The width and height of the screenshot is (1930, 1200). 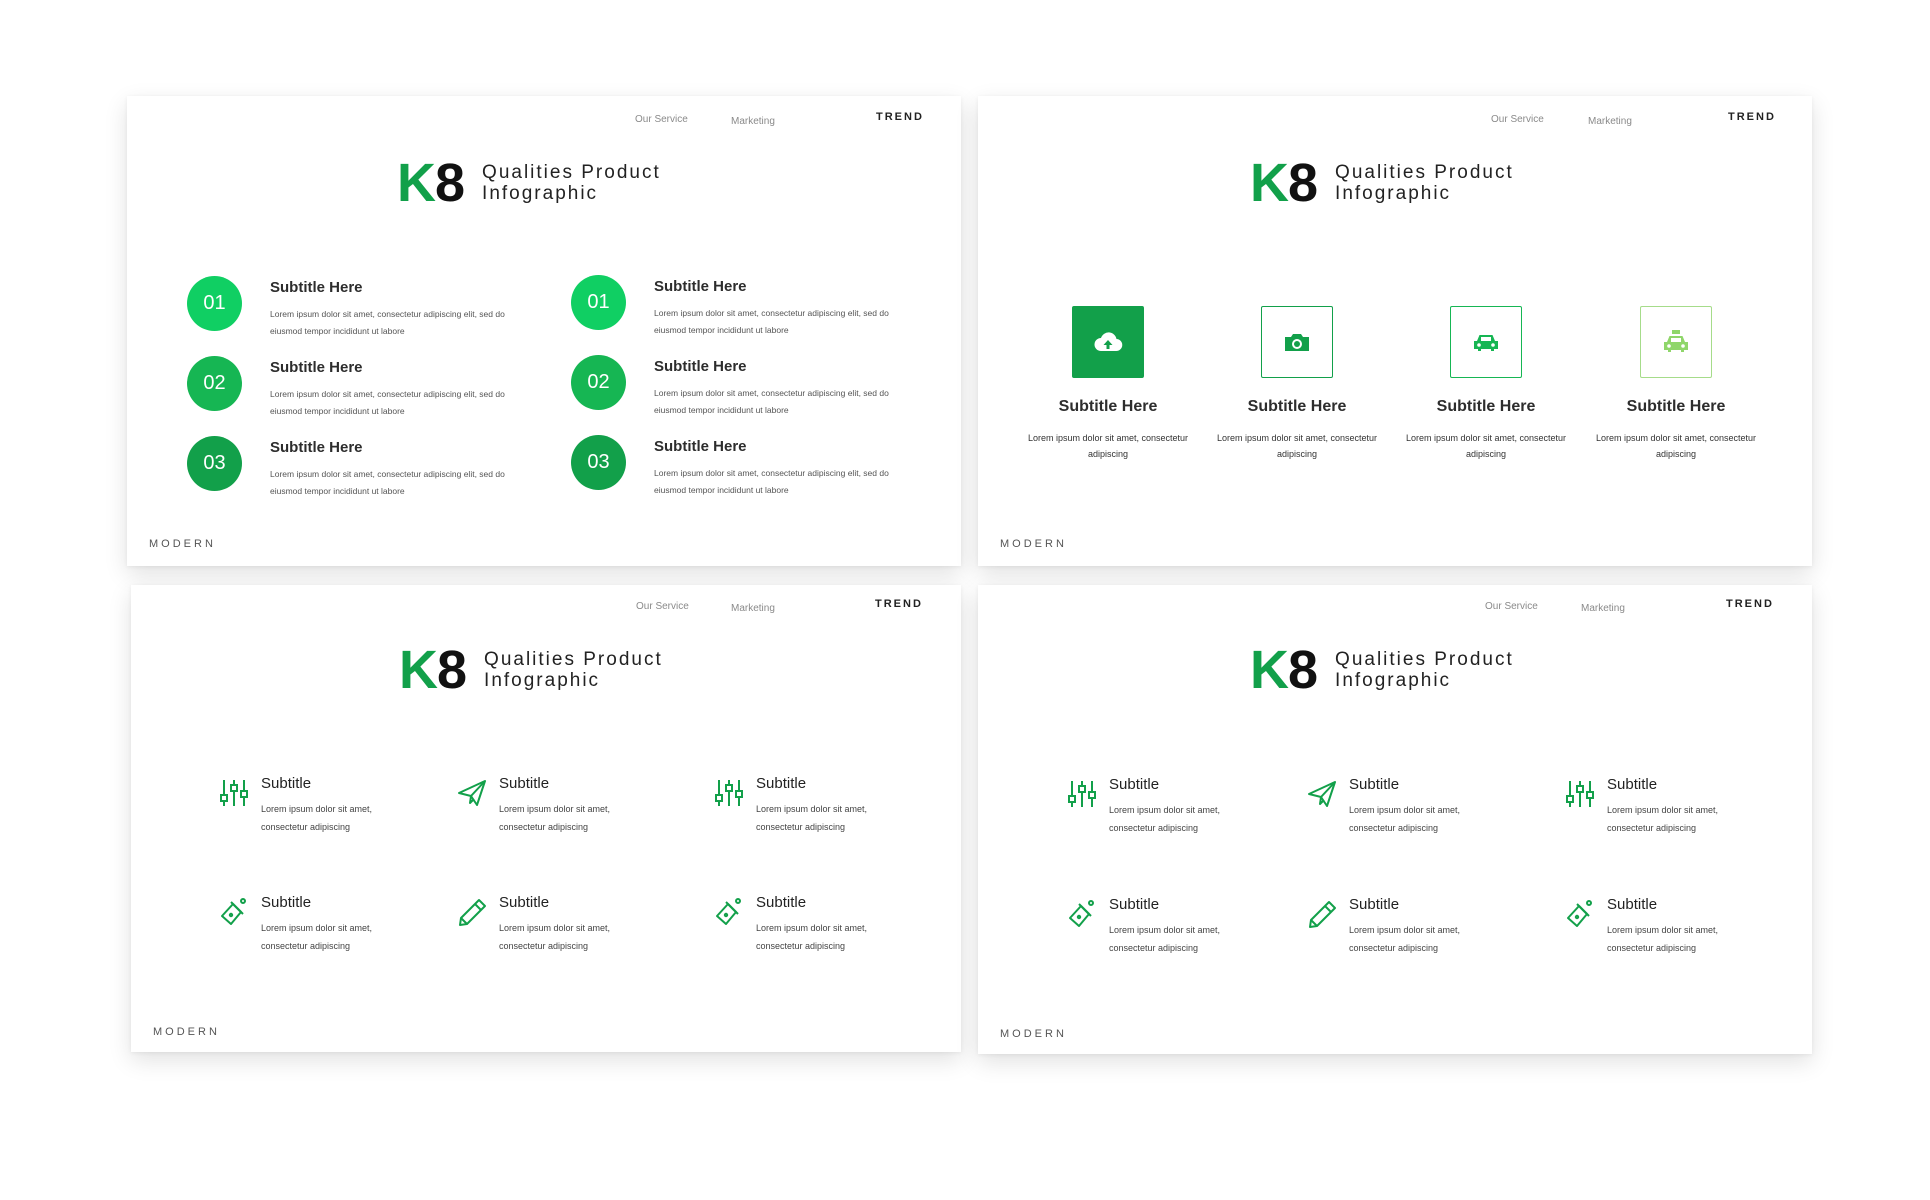 I want to click on page-title: Qualities Product Infographic, so click(x=571, y=183).